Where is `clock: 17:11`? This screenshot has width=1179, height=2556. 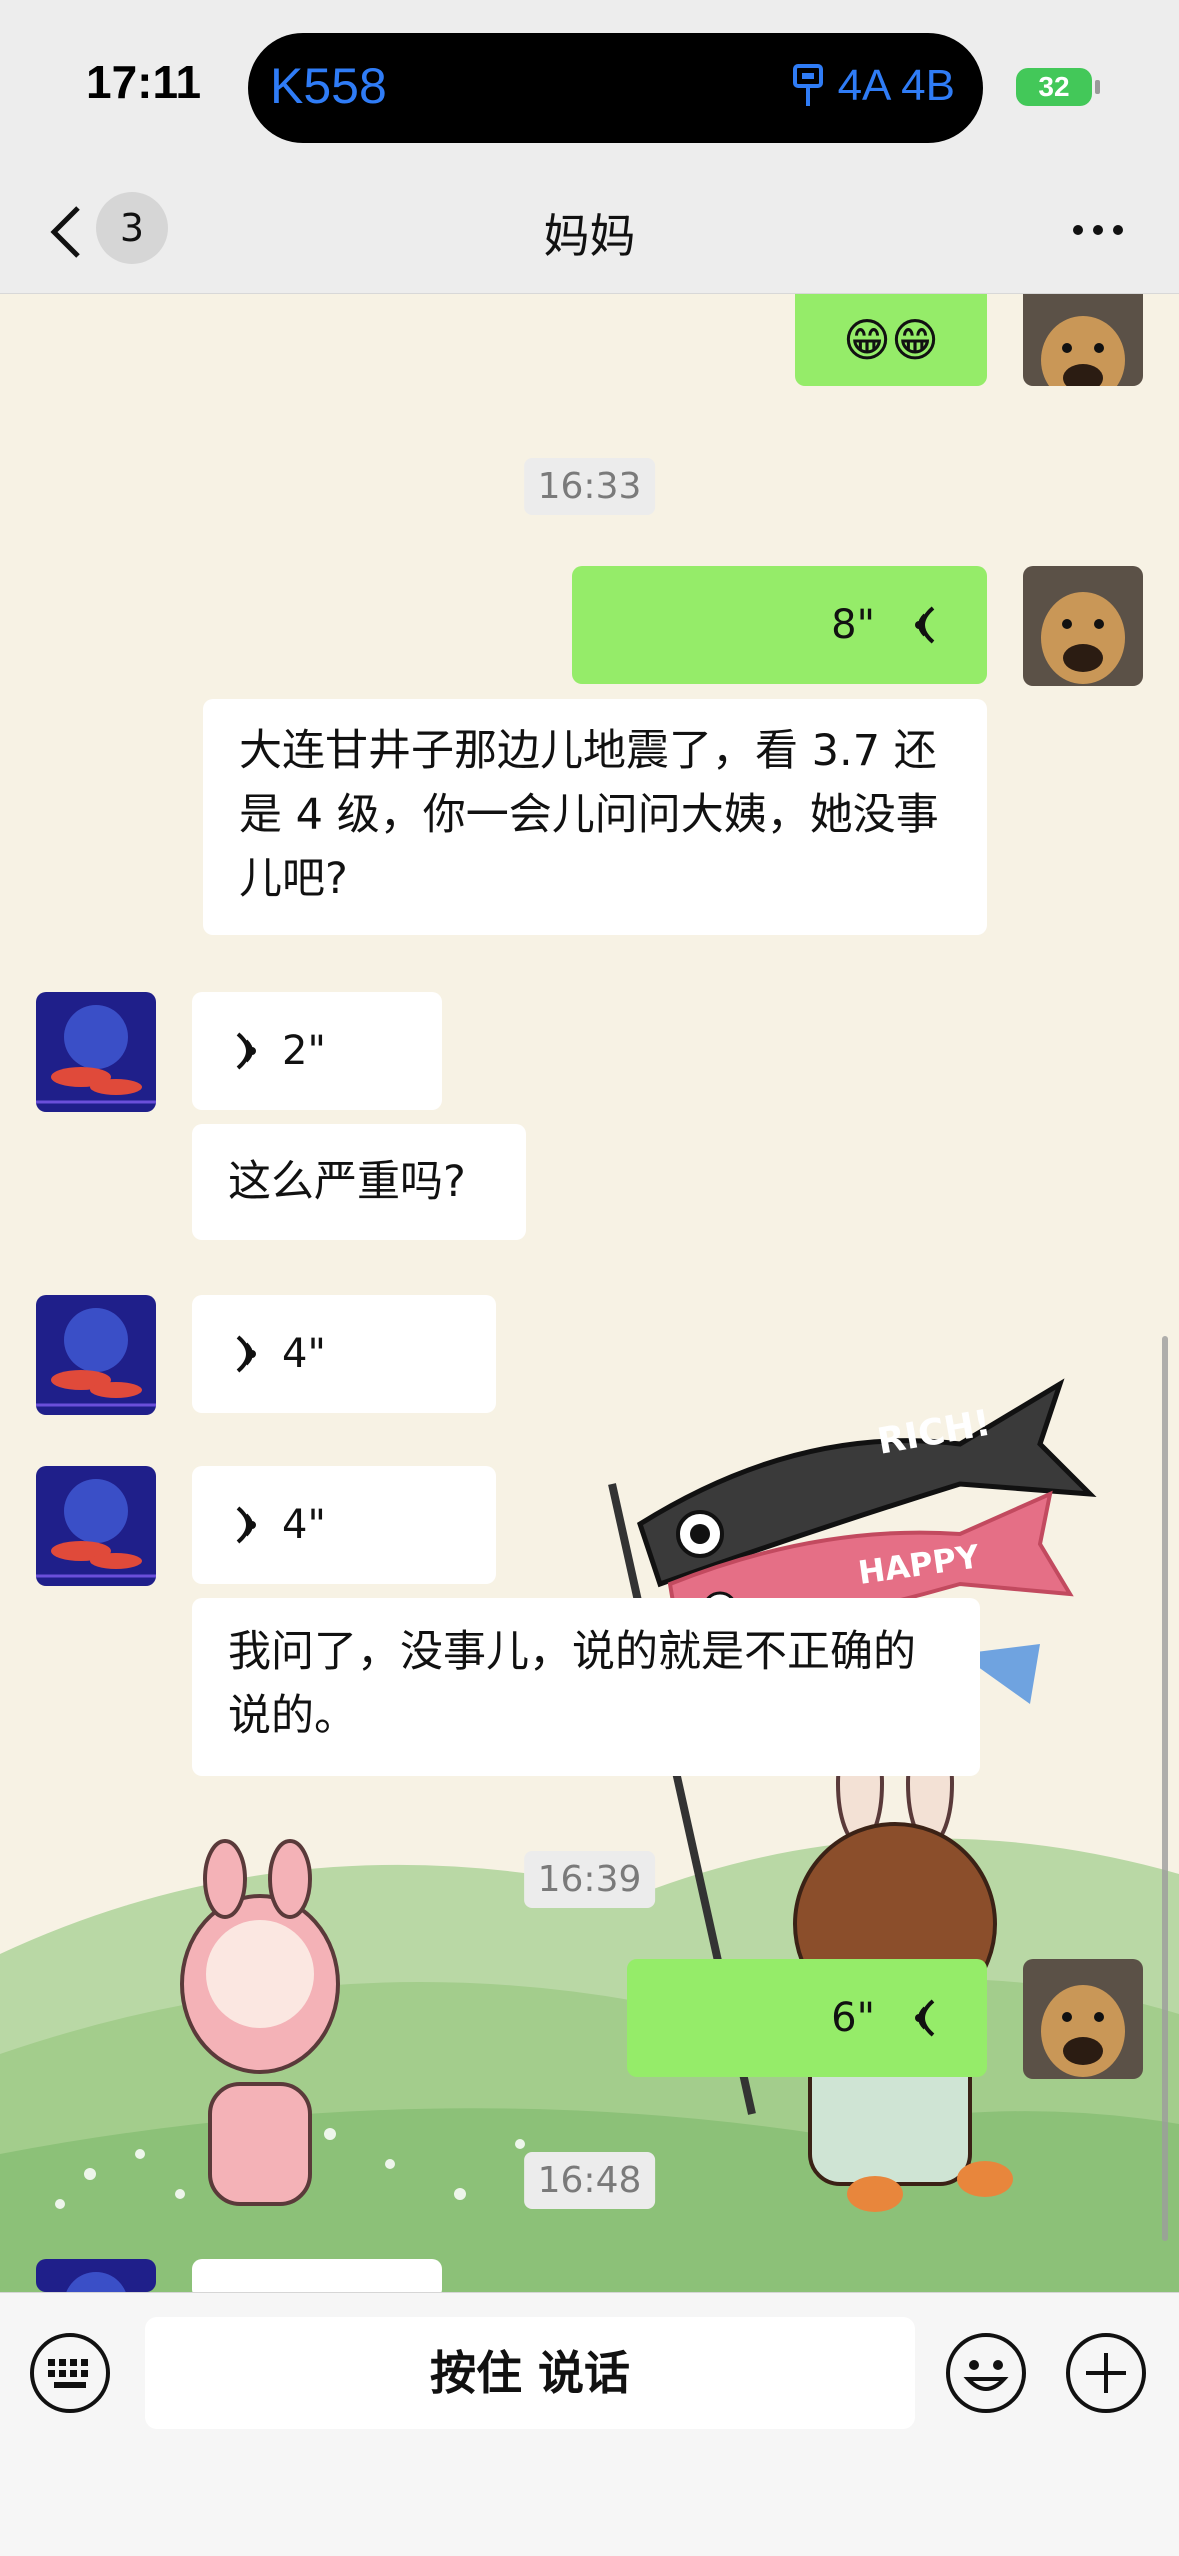 clock: 17:11 is located at coordinates (144, 82).